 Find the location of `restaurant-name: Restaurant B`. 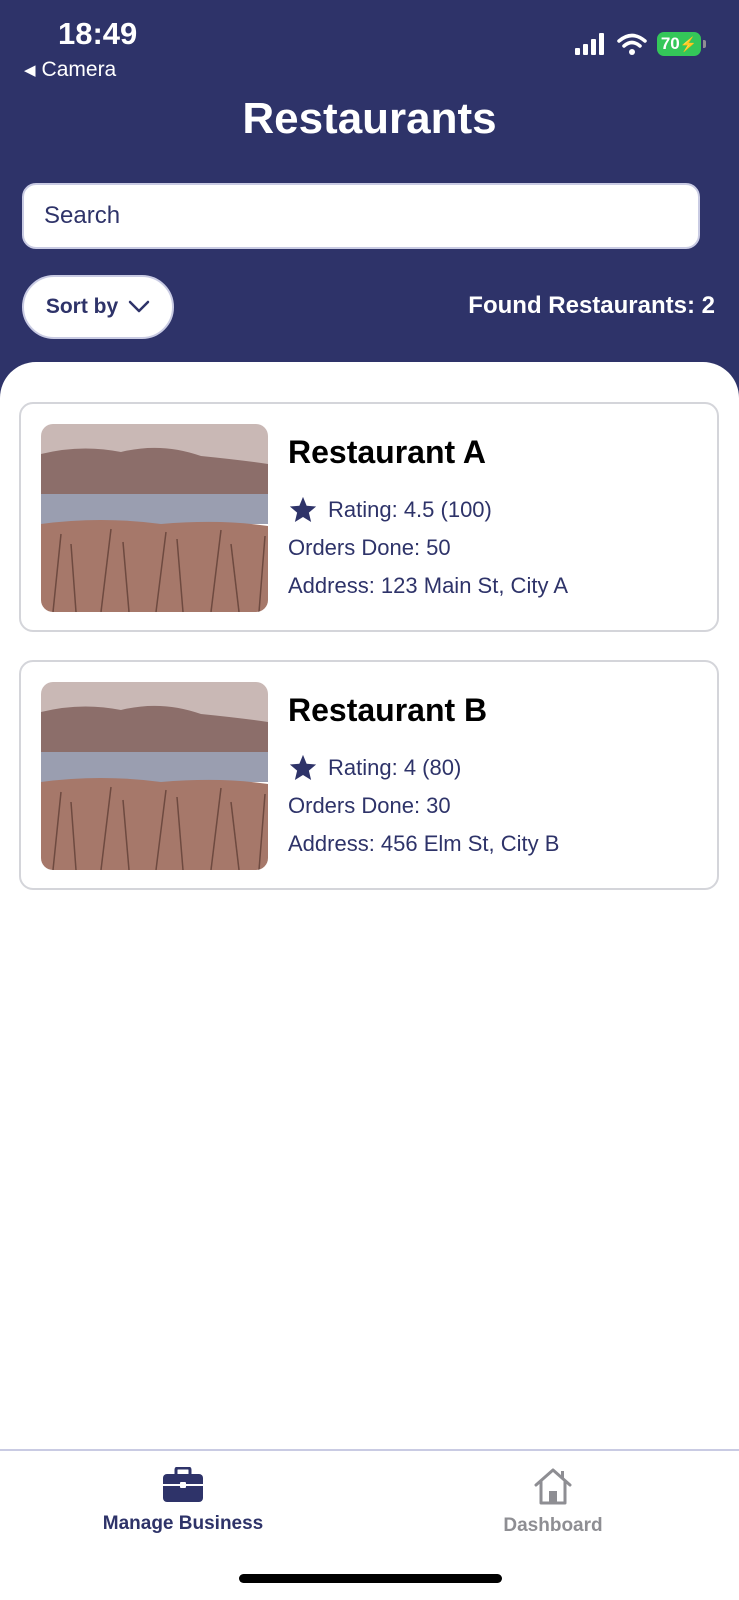

restaurant-name: Restaurant B is located at coordinates (388, 710).